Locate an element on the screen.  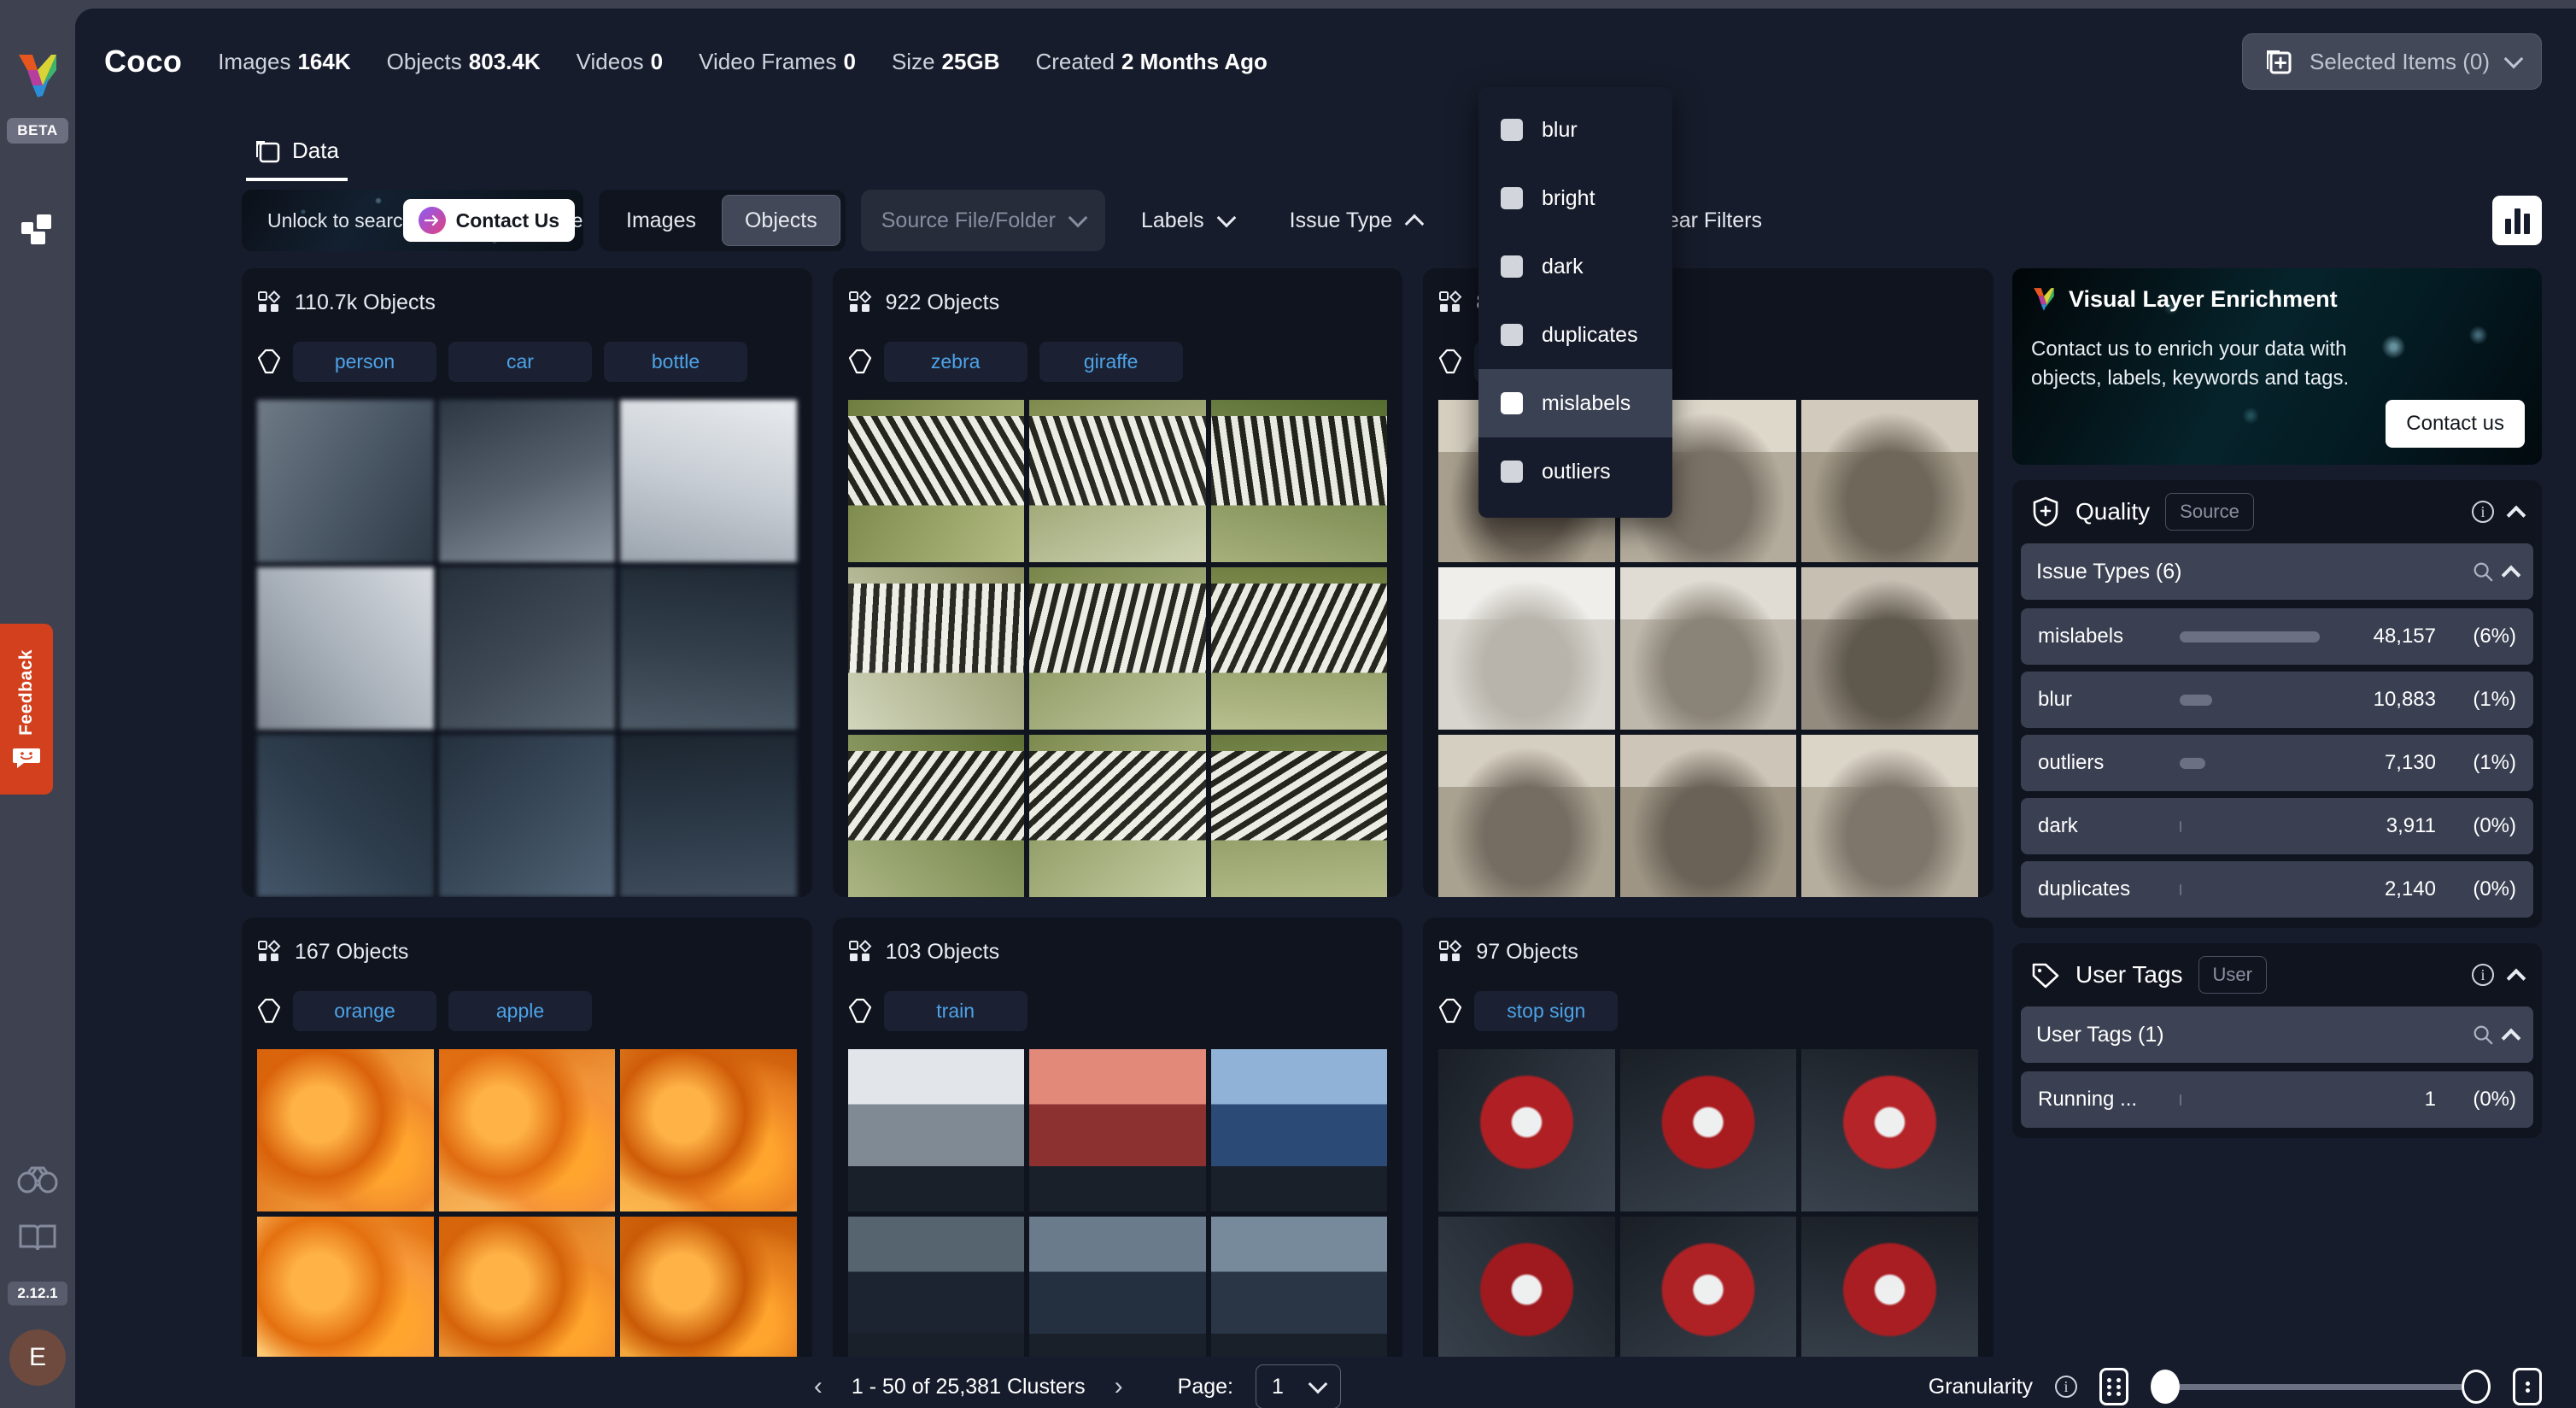
issue-type-option-blur: blur is located at coordinates (1575, 130).